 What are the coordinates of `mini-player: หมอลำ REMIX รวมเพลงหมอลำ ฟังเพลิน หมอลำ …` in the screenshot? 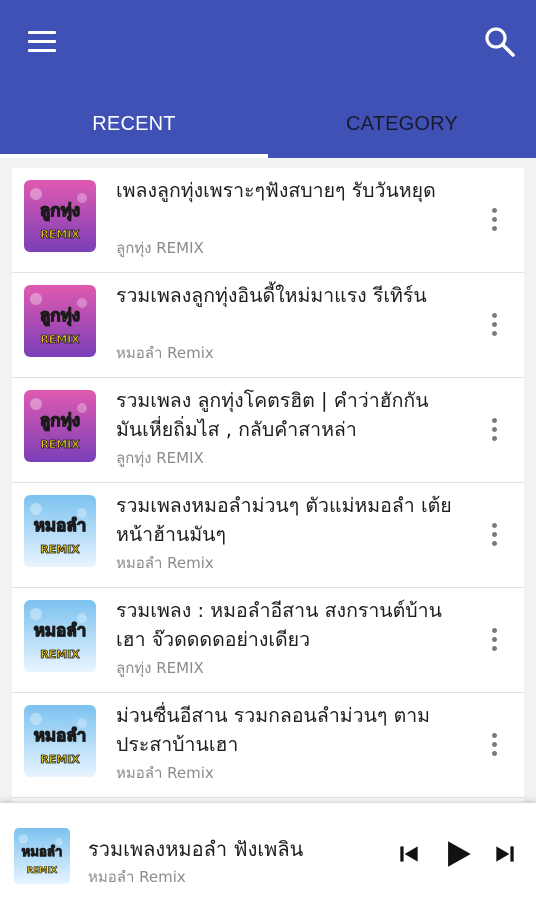 It's located at (268, 851).